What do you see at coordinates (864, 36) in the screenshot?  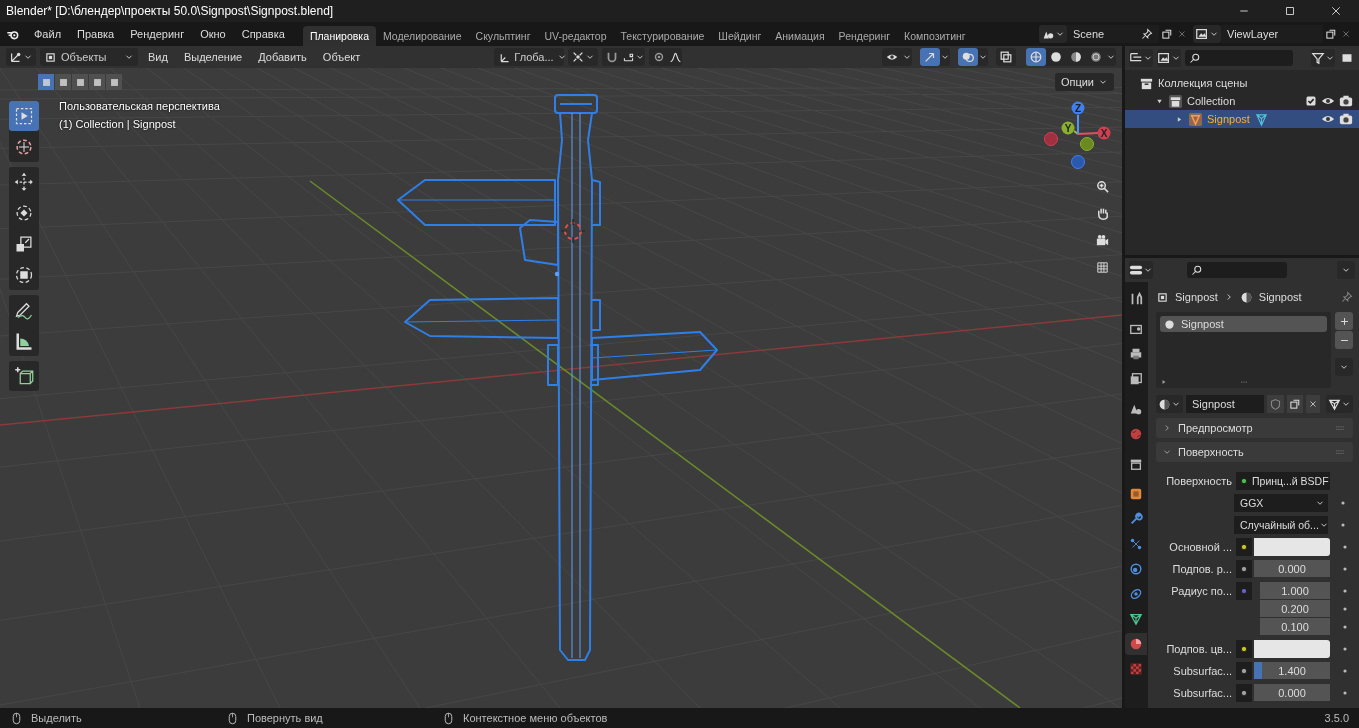 I see `workspace-tab: Рендеринг` at bounding box center [864, 36].